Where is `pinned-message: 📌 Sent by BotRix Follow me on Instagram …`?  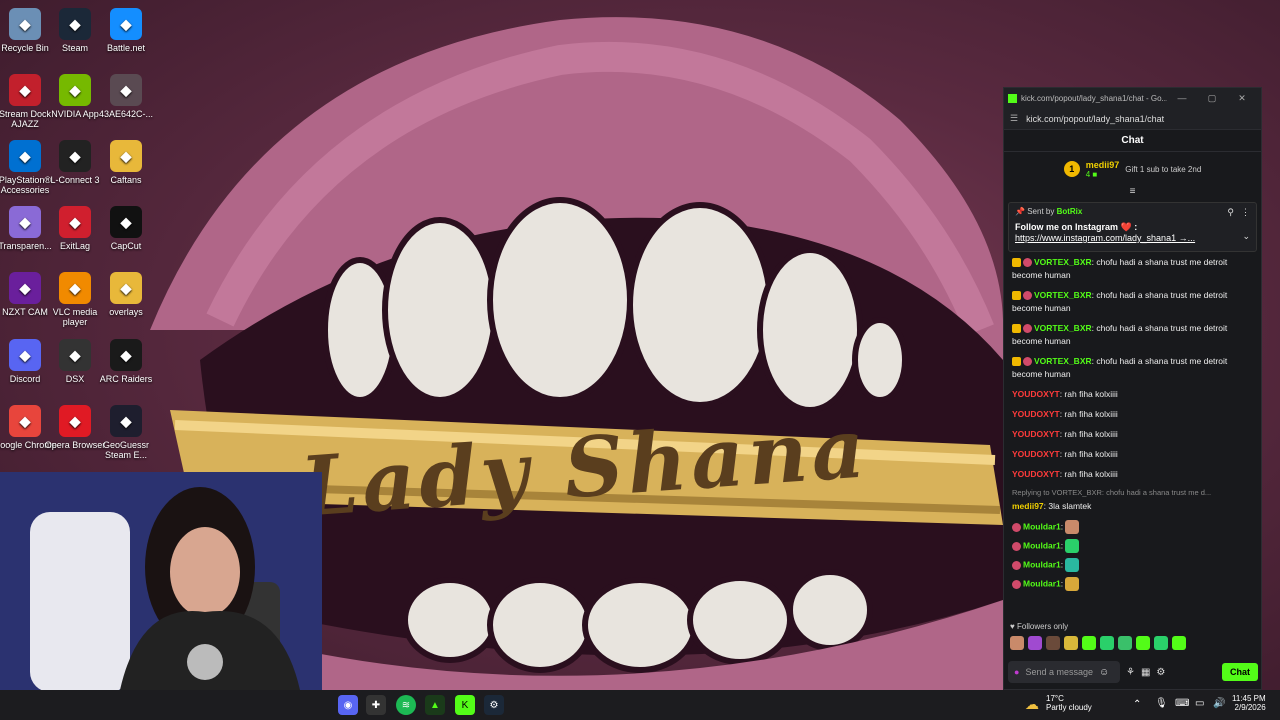 pinned-message: 📌 Sent by BotRix Follow me on Instagram … is located at coordinates (1132, 227).